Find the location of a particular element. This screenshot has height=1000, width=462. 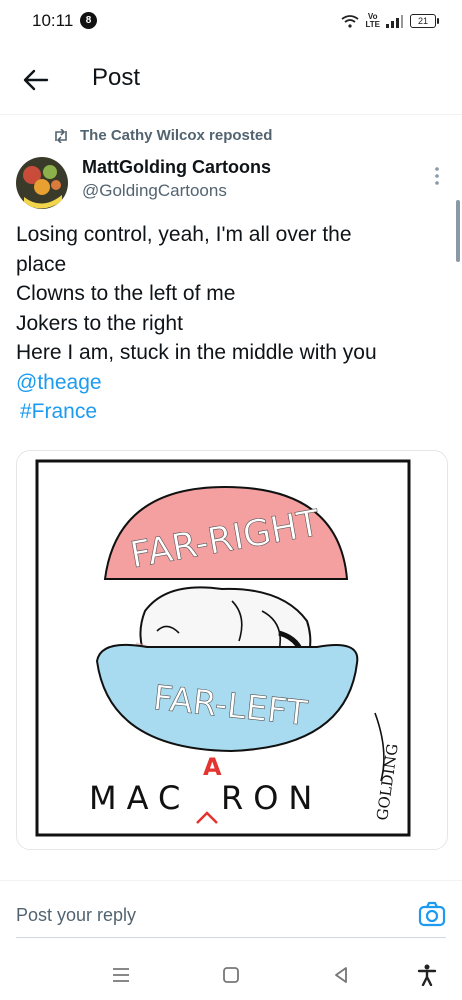

more-vertical-icon is located at coordinates (437, 176).